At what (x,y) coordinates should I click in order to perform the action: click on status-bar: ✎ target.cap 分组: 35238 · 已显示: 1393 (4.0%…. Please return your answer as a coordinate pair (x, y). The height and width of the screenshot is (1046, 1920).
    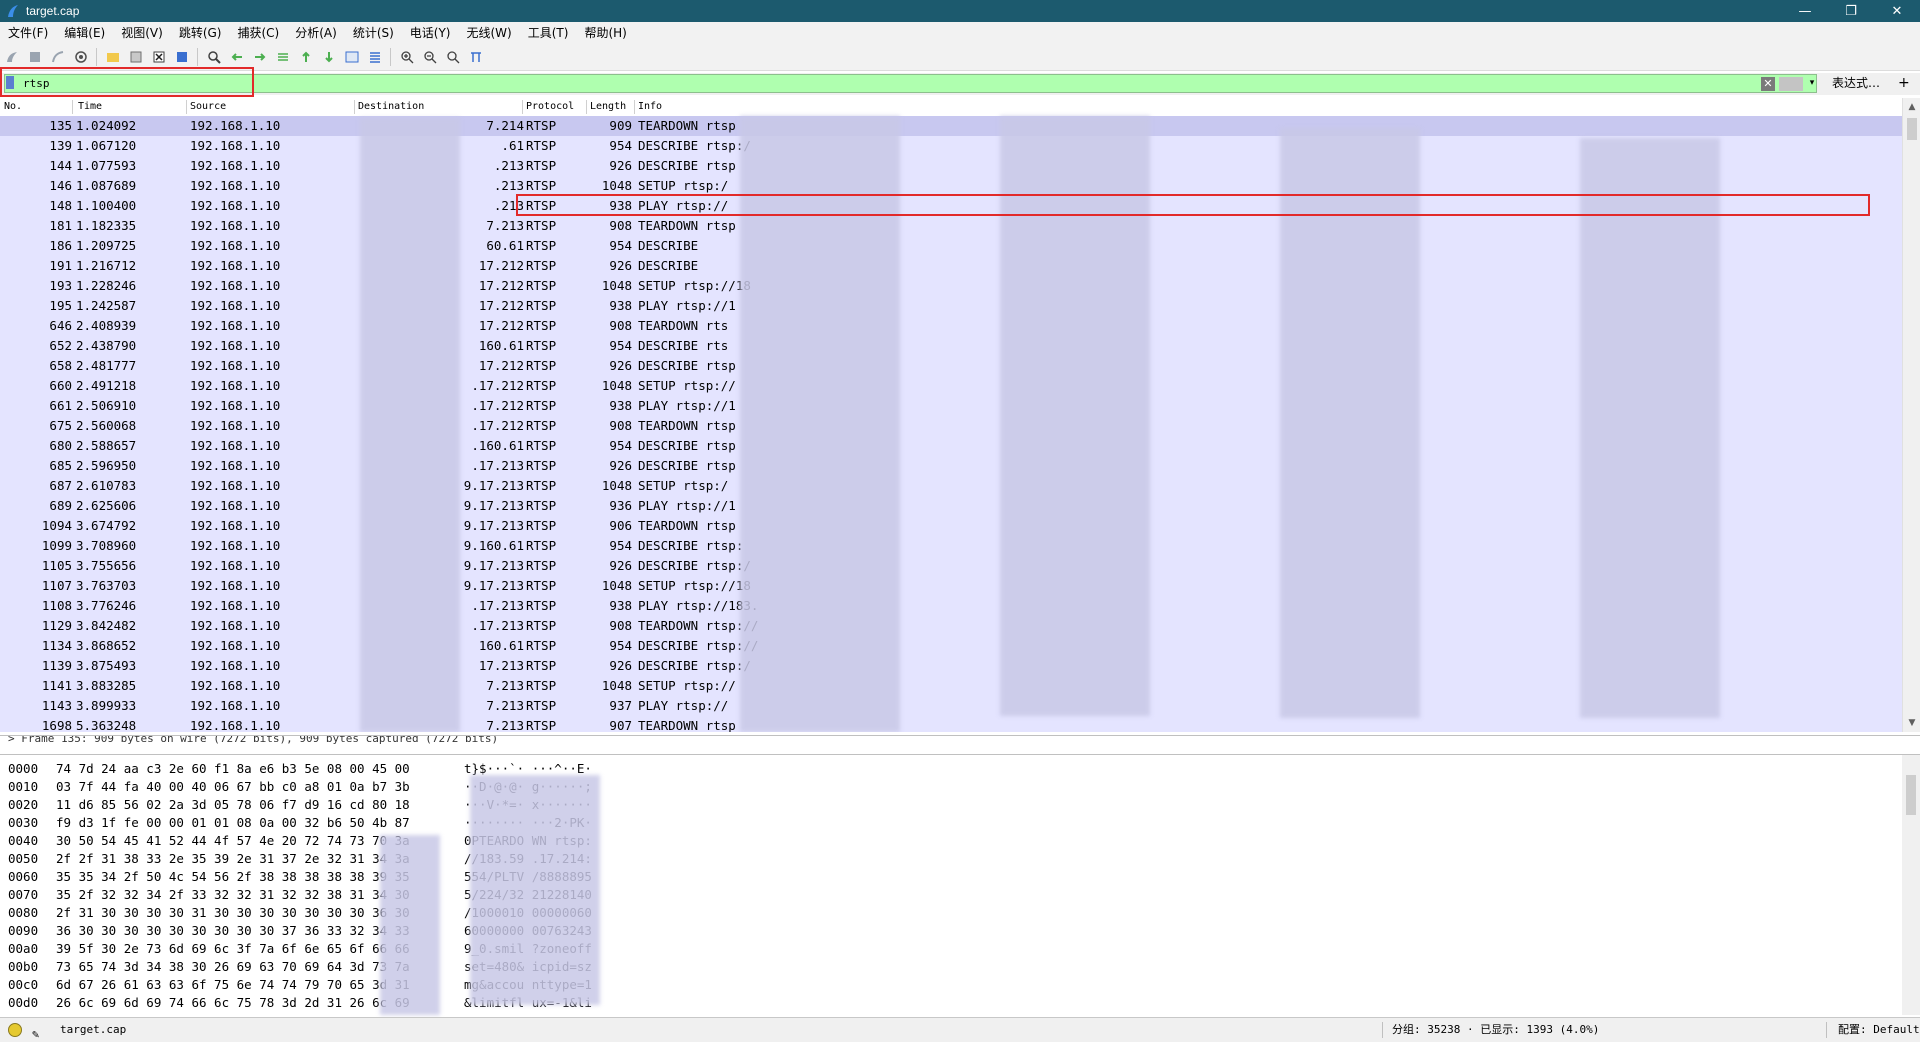
    Looking at the image, I should click on (960, 1029).